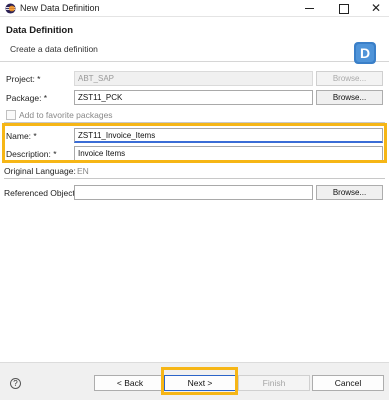 The image size is (389, 400). I want to click on cancel-button: Cancel, so click(348, 383).